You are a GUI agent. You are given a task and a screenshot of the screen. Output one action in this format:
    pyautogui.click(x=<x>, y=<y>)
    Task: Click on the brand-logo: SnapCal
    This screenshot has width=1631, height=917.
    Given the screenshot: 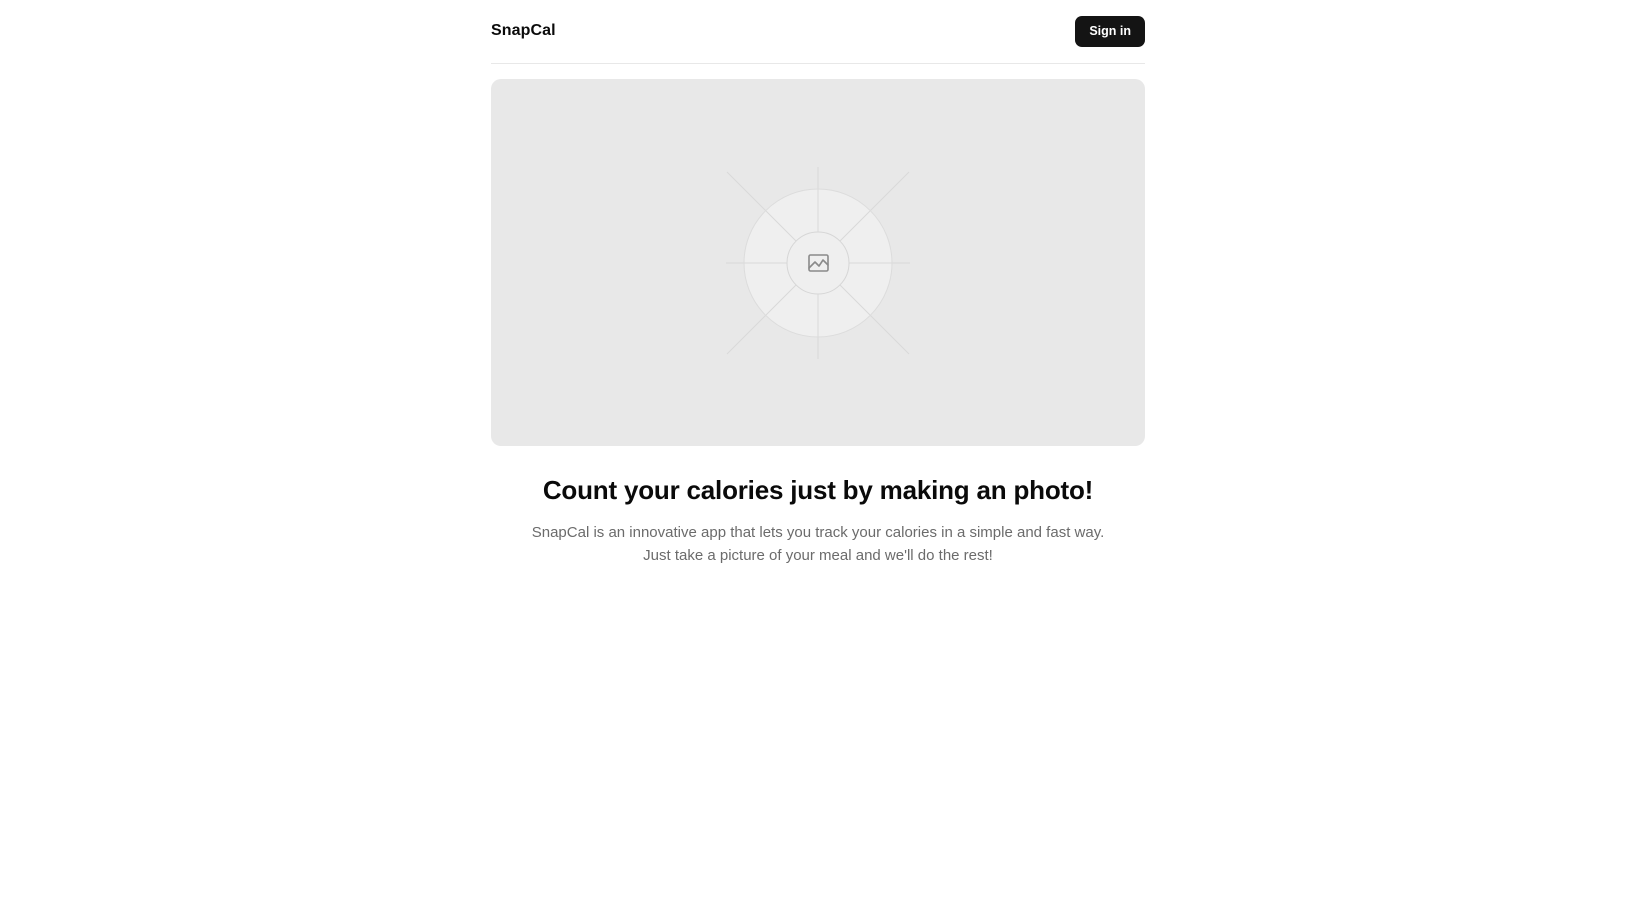 What is the action you would take?
    pyautogui.click(x=523, y=31)
    